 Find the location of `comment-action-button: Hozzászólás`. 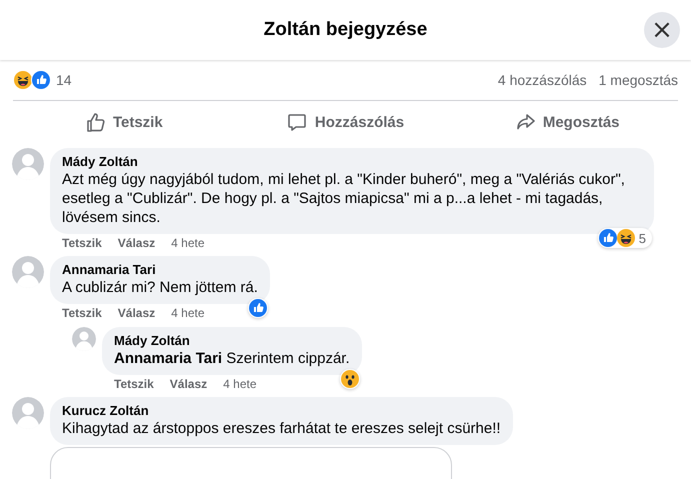

comment-action-button: Hozzászólás is located at coordinates (345, 122).